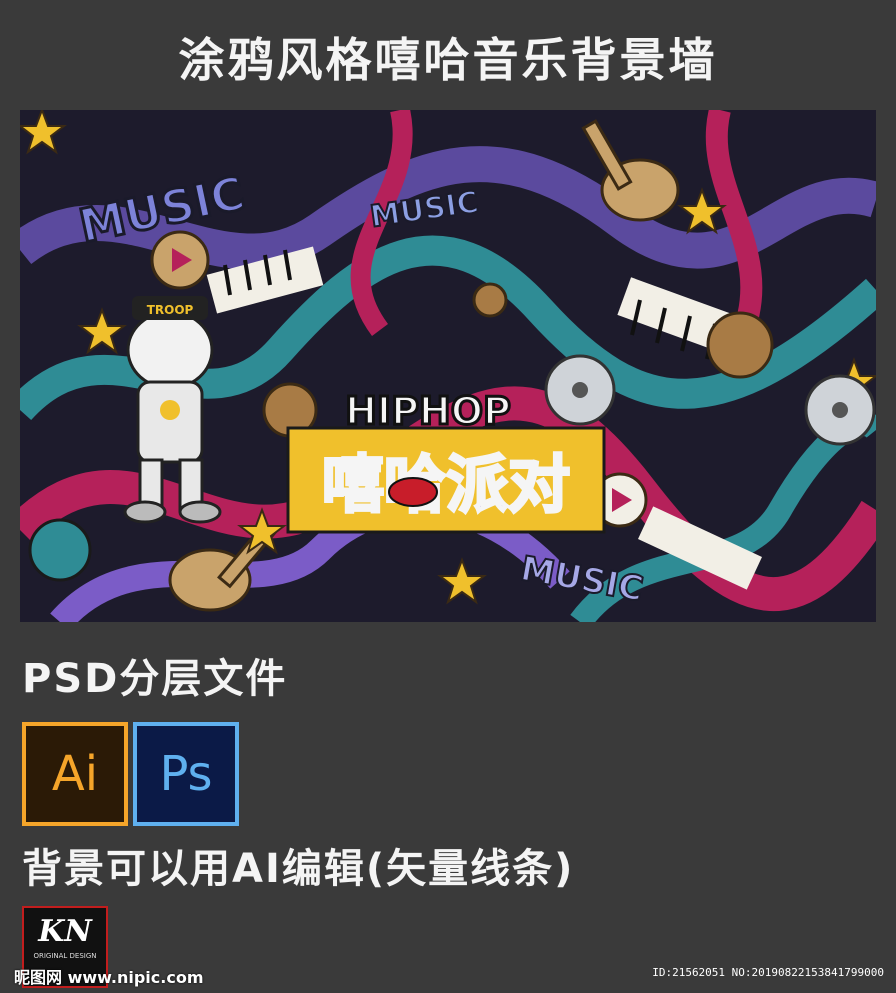 This screenshot has width=896, height=993. Describe the element at coordinates (65, 956) in the screenshot. I see `logo-subtext: ORIGINAL DESIGN` at that location.